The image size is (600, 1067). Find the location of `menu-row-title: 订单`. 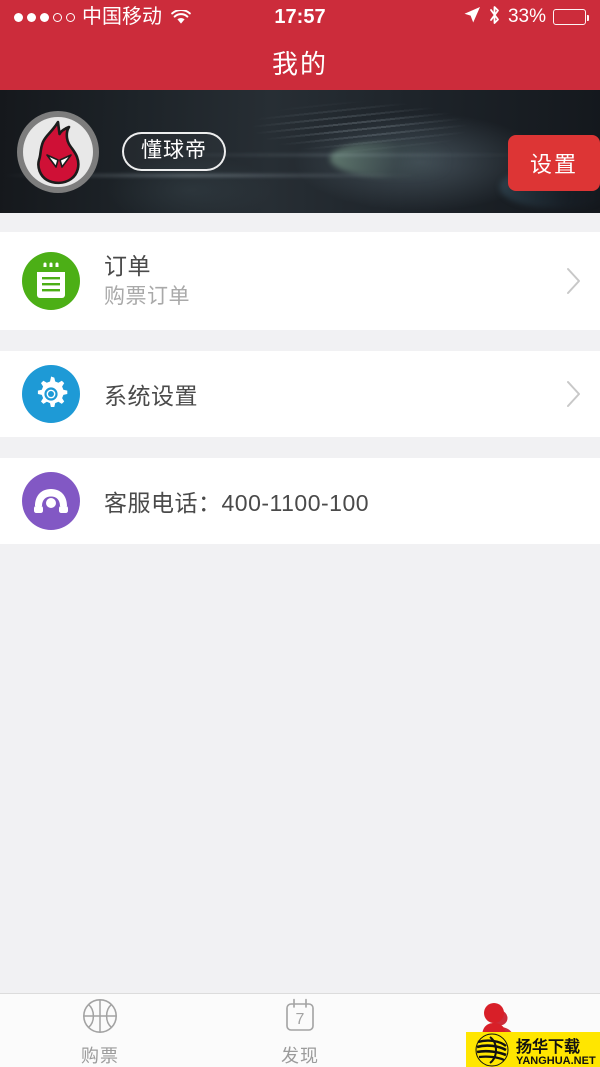

menu-row-title: 订单 is located at coordinates (127, 266).